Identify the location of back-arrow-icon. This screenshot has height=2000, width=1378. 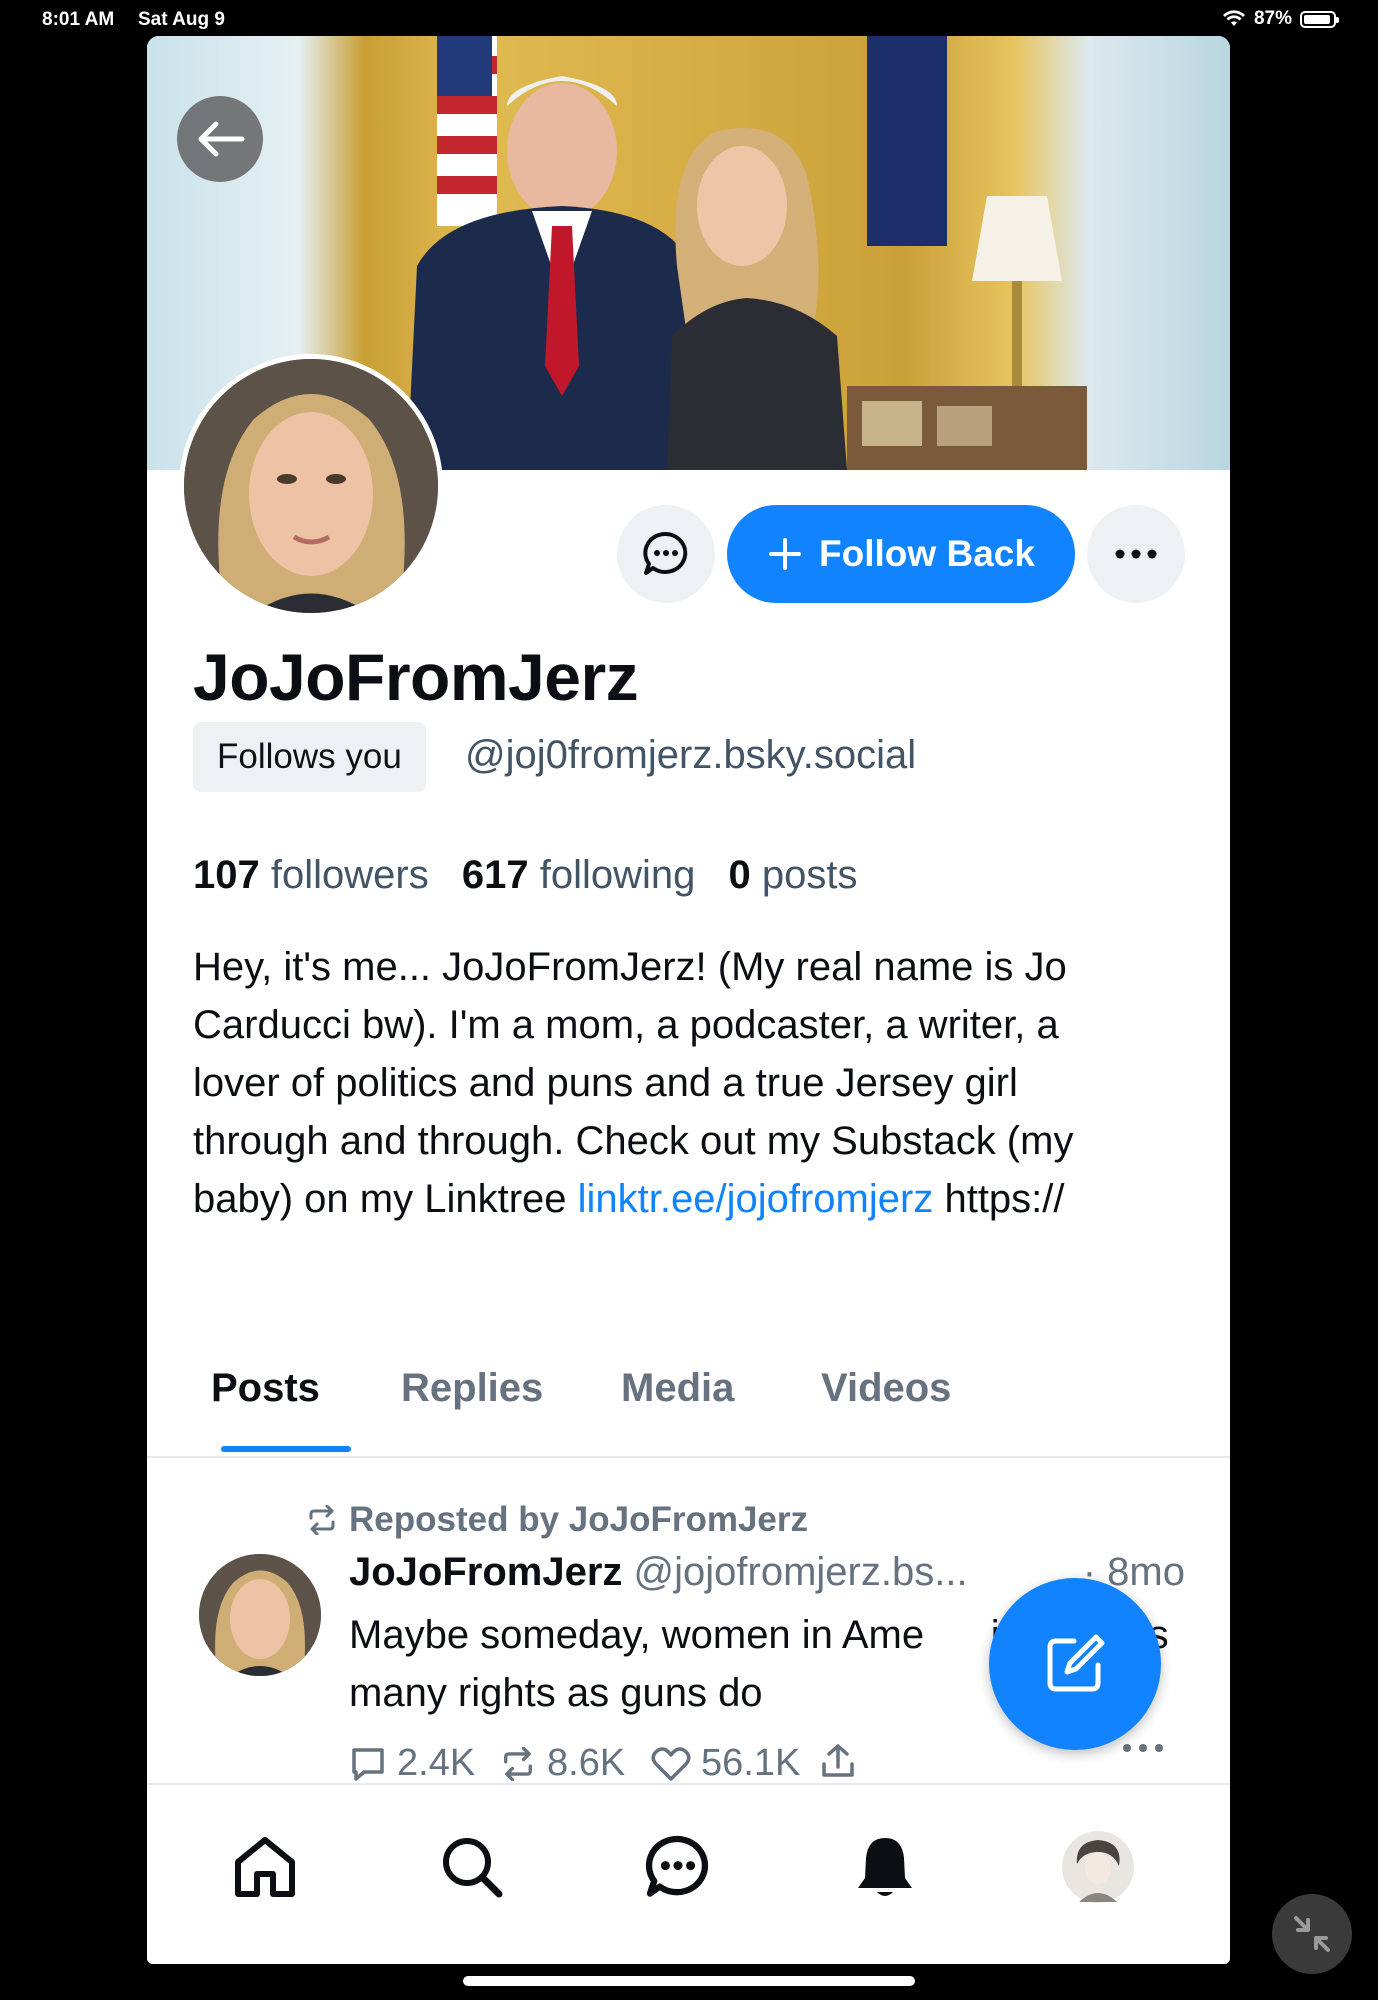
(221, 139).